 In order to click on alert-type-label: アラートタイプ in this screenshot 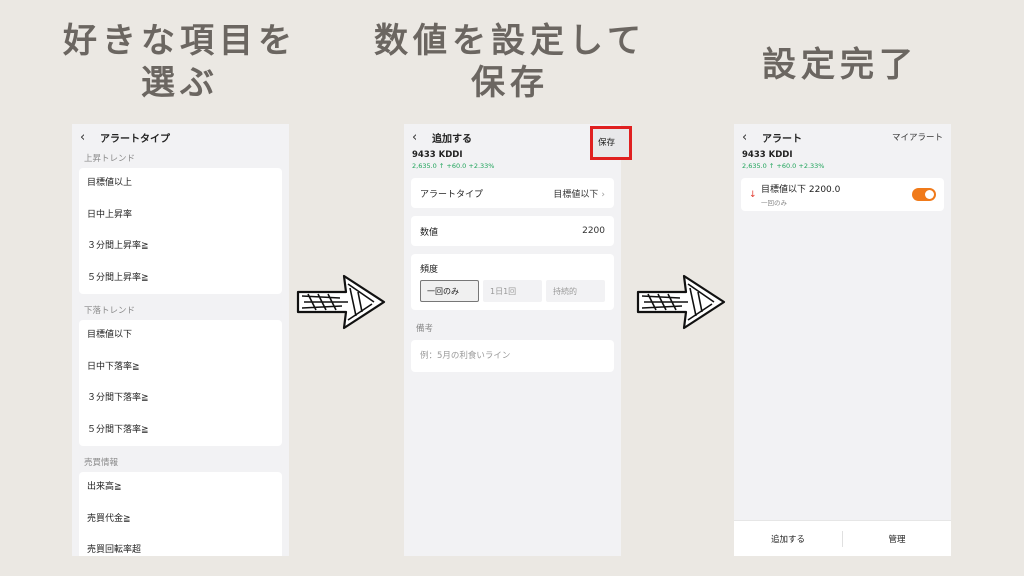, I will do `click(452, 194)`.